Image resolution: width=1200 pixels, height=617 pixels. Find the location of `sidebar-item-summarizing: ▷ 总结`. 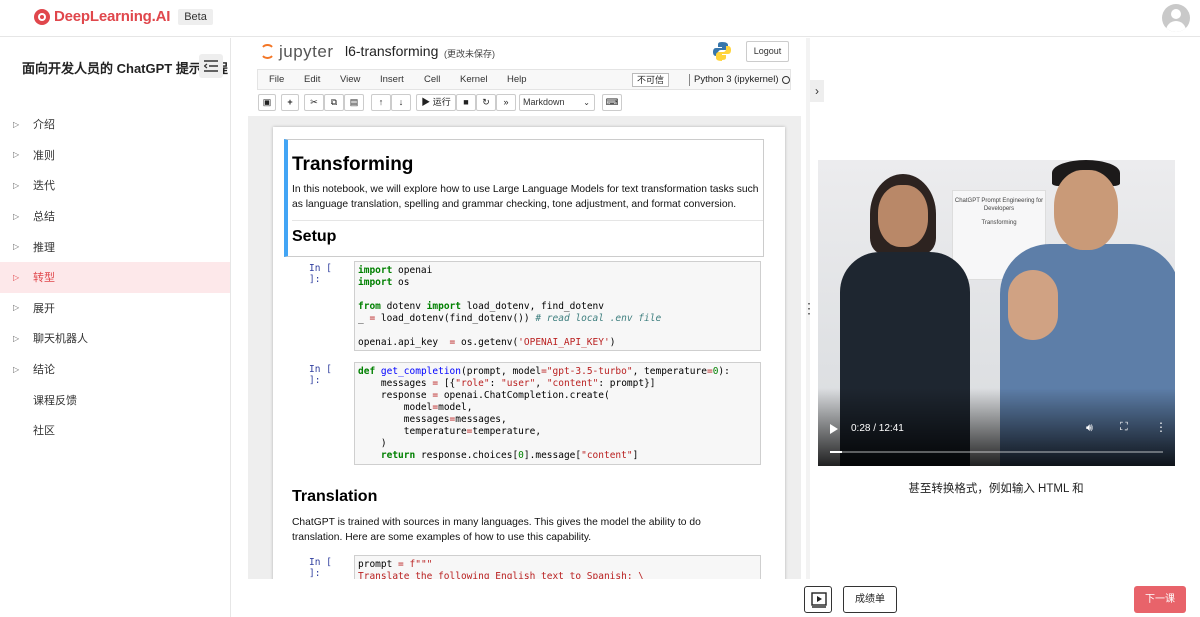

sidebar-item-summarizing: ▷ 总结 is located at coordinates (115, 216).